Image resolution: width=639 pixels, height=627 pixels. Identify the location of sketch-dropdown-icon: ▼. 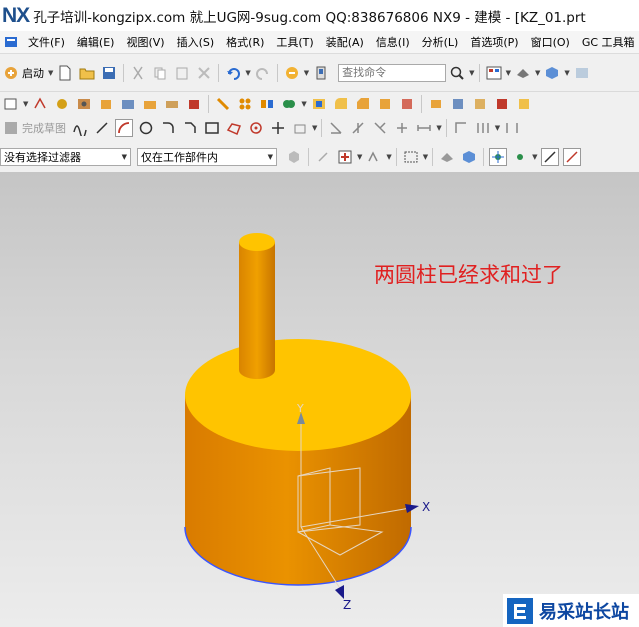
(25, 104).